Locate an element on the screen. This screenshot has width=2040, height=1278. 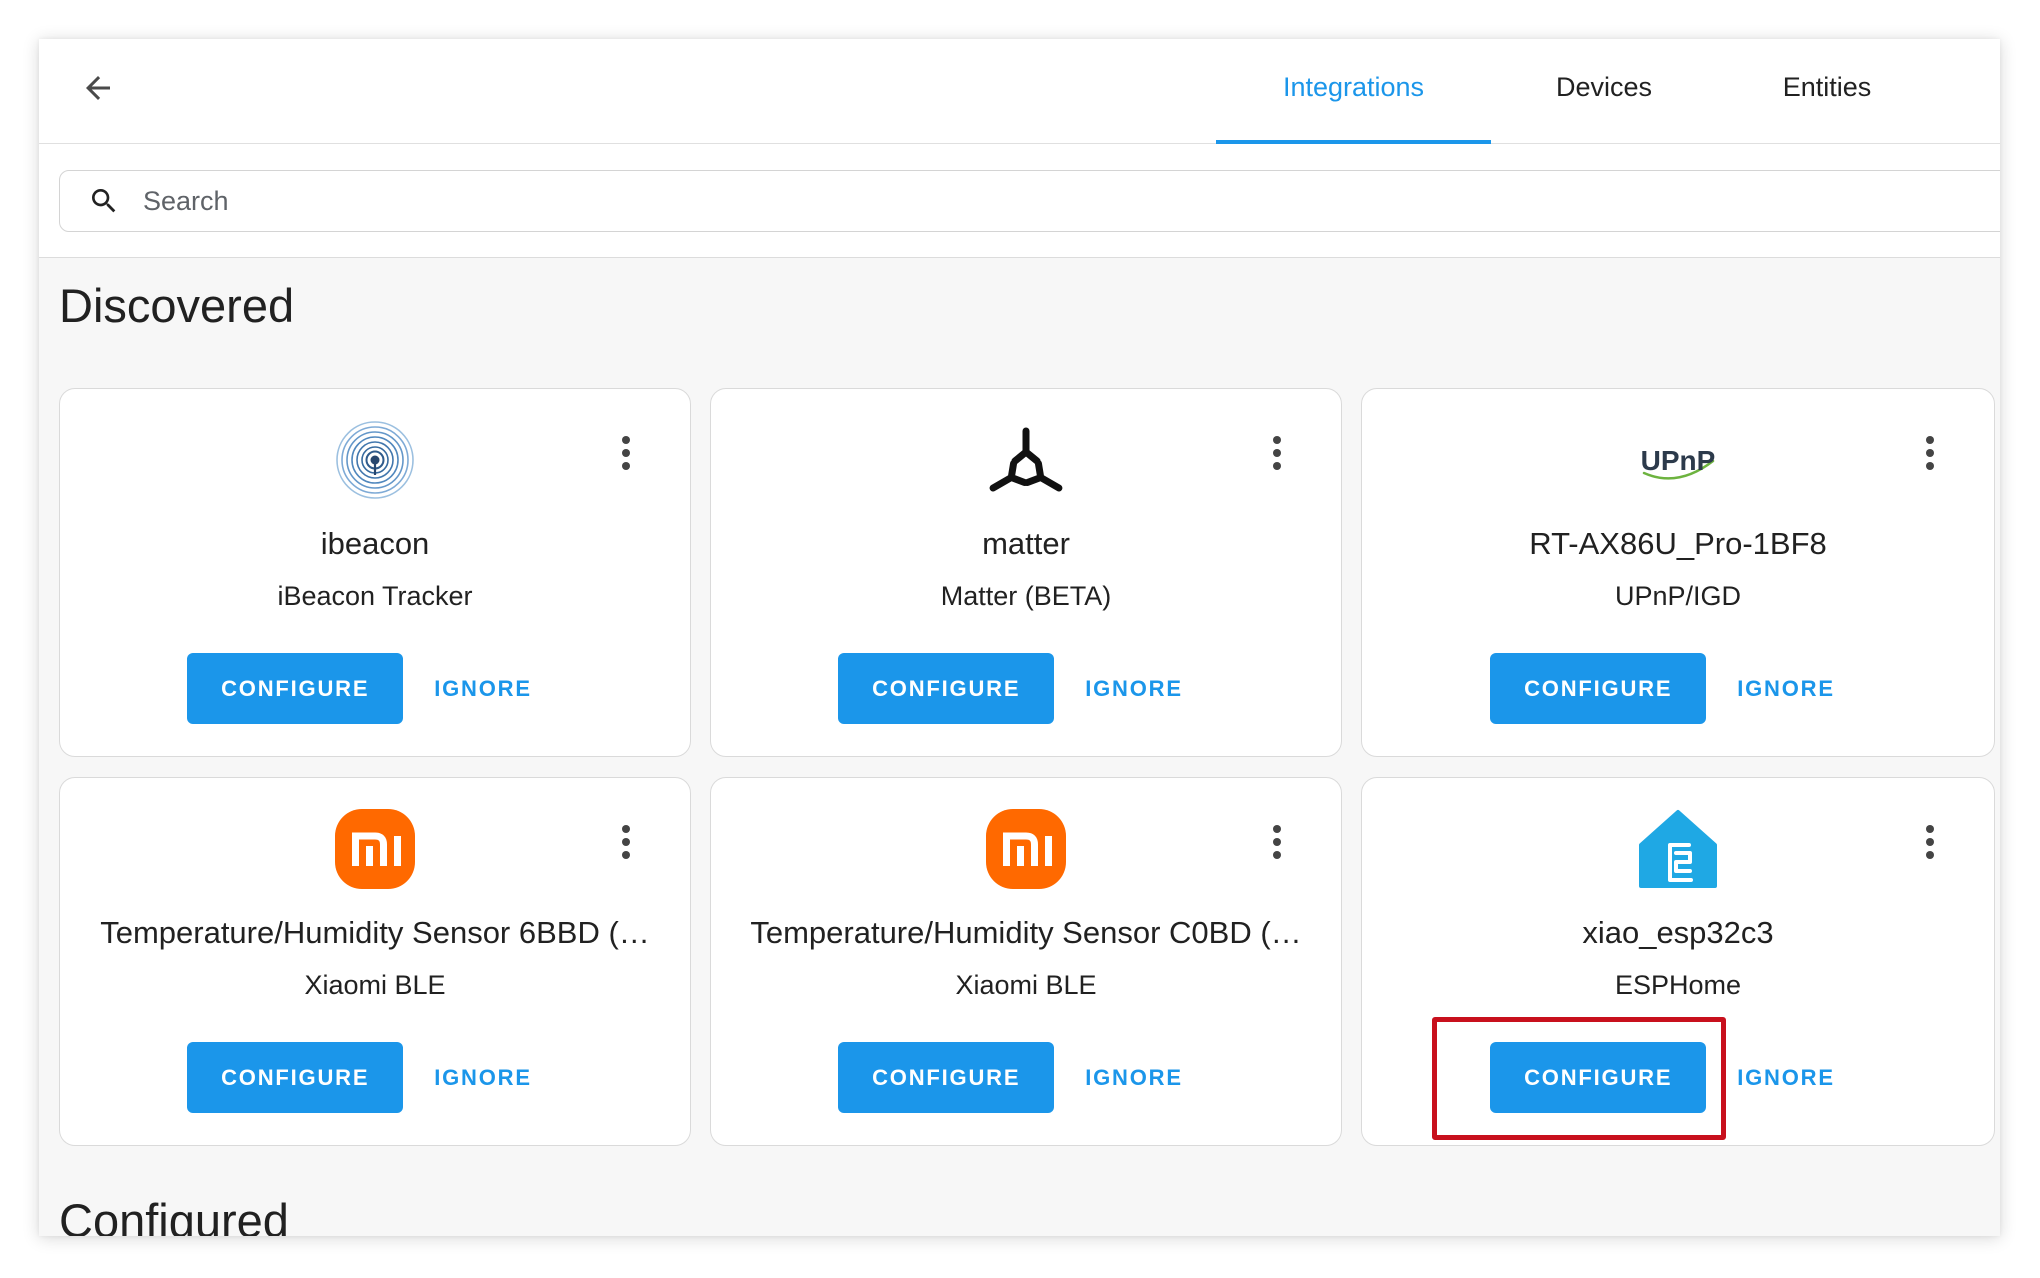
highlight-box is located at coordinates (1579, 1078).